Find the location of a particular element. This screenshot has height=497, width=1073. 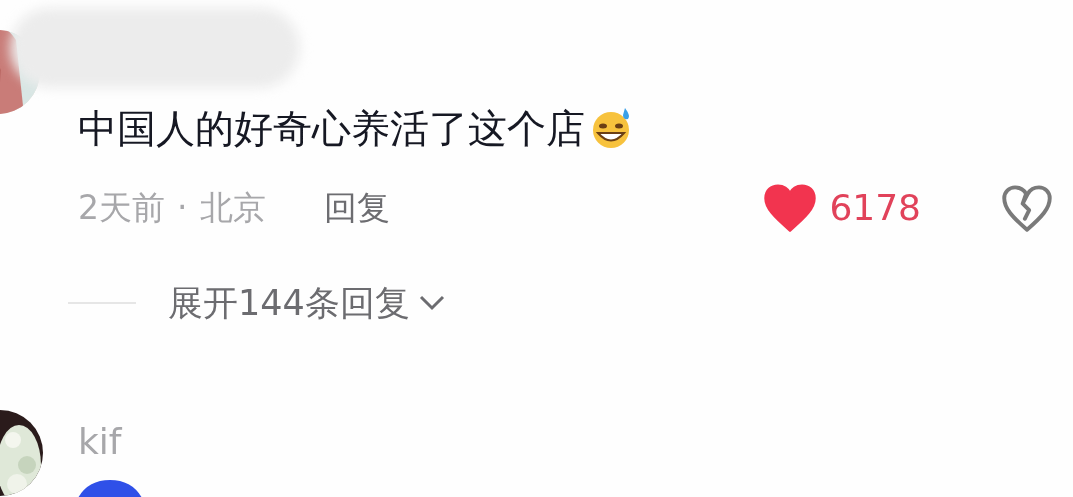

expand-replies-button: 展开144条回复 is located at coordinates (307, 303).